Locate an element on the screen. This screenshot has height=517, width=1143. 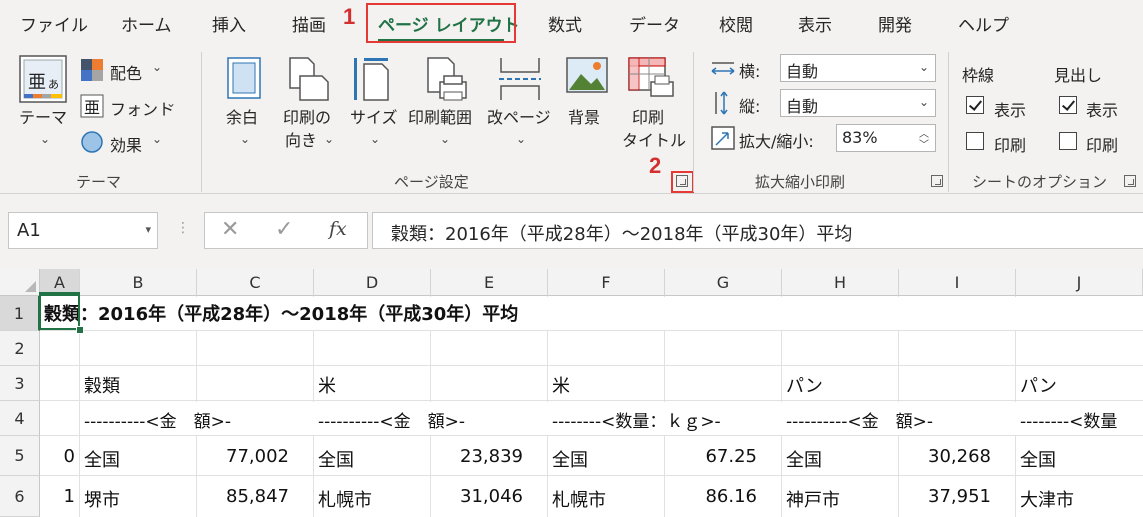
tab-formulas: 数式 is located at coordinates (565, 23).